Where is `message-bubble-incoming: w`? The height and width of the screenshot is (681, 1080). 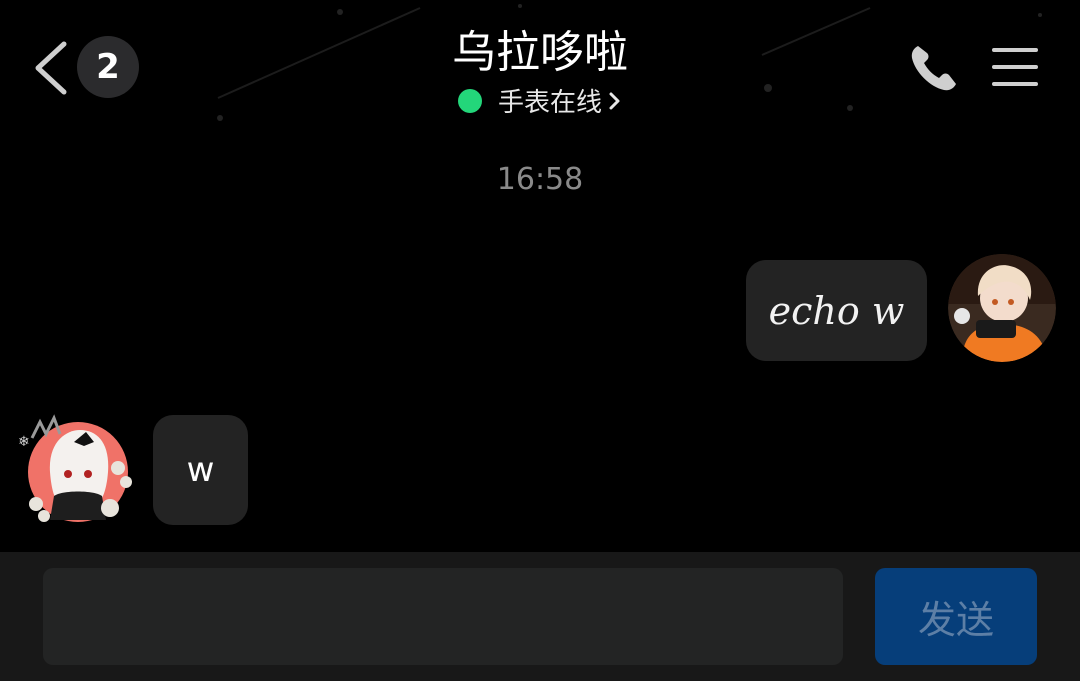
message-bubble-incoming: w is located at coordinates (200, 470).